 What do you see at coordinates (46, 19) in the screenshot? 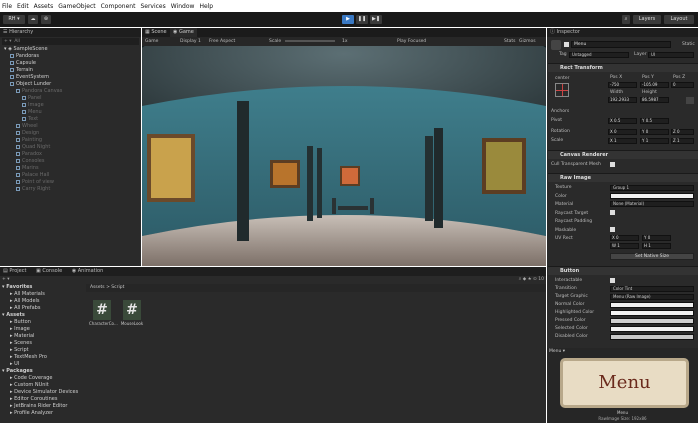
I see `collab-icon: ⊛` at bounding box center [46, 19].